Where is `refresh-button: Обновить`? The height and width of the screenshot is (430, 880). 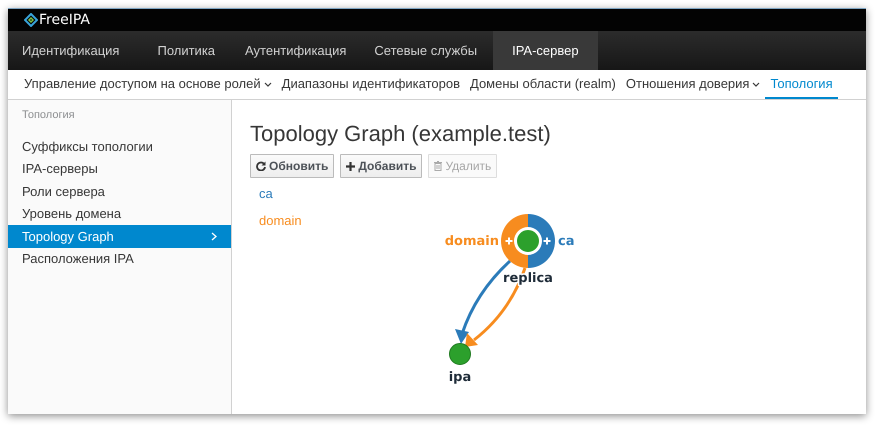
refresh-button: Обновить is located at coordinates (292, 166).